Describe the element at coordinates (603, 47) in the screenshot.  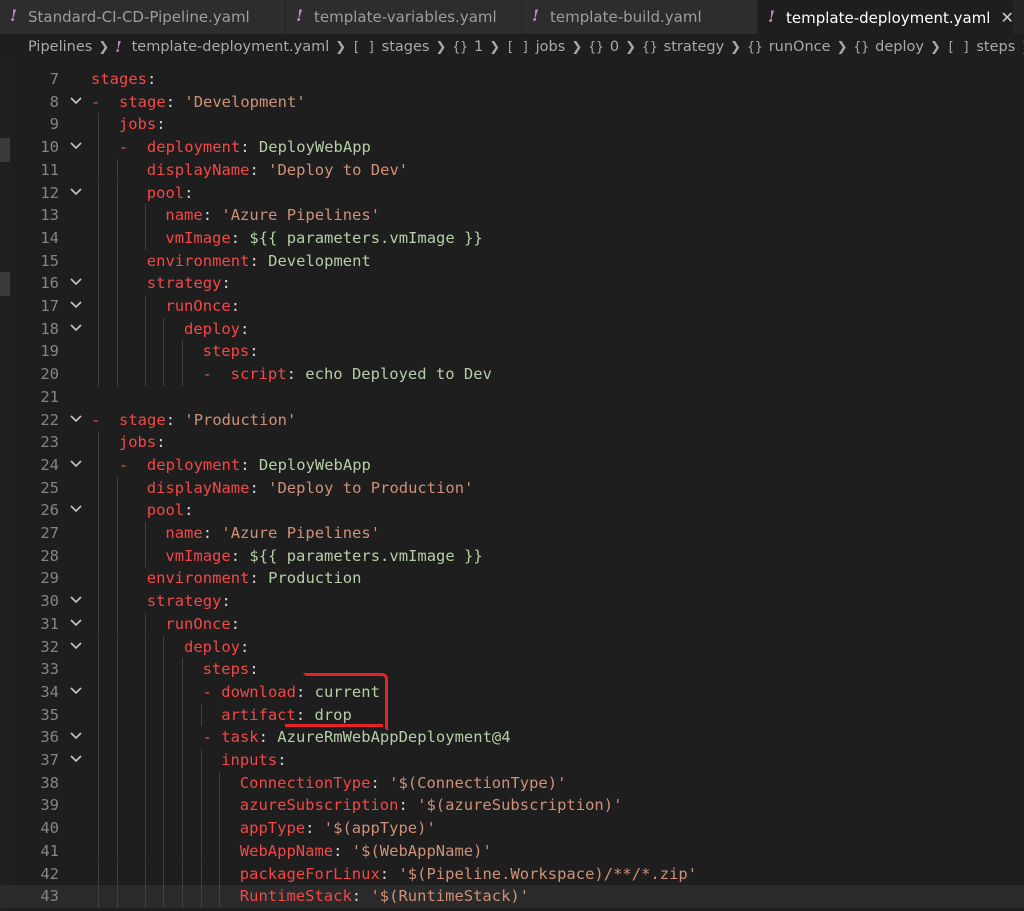
I see `breadcrumb-item: {} 0` at that location.